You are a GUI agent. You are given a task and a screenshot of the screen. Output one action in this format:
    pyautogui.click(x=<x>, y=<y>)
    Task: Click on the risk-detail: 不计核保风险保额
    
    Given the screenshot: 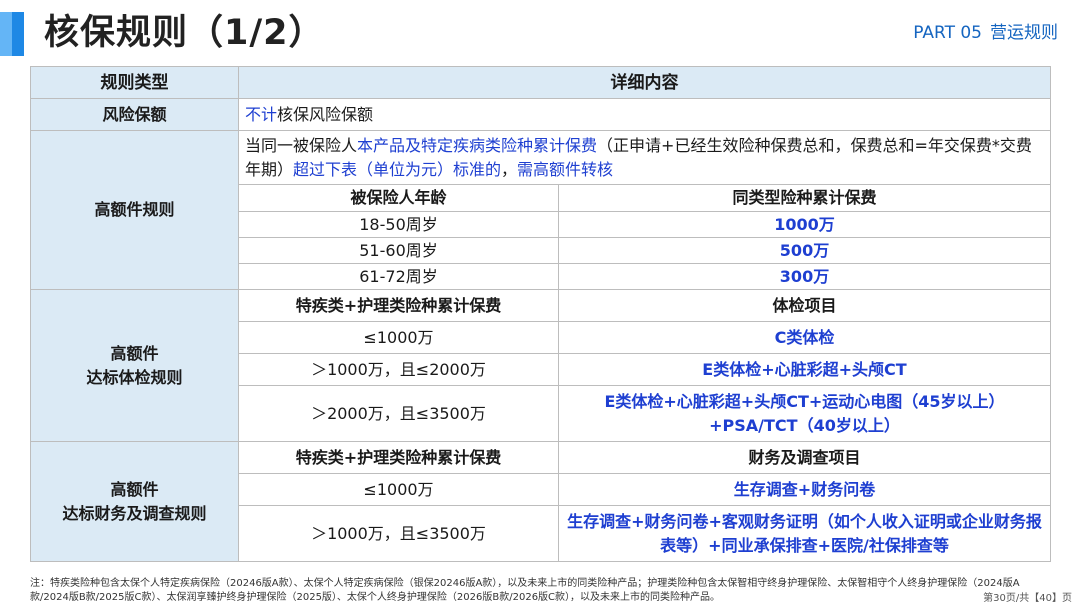 What is the action you would take?
    pyautogui.click(x=644, y=114)
    